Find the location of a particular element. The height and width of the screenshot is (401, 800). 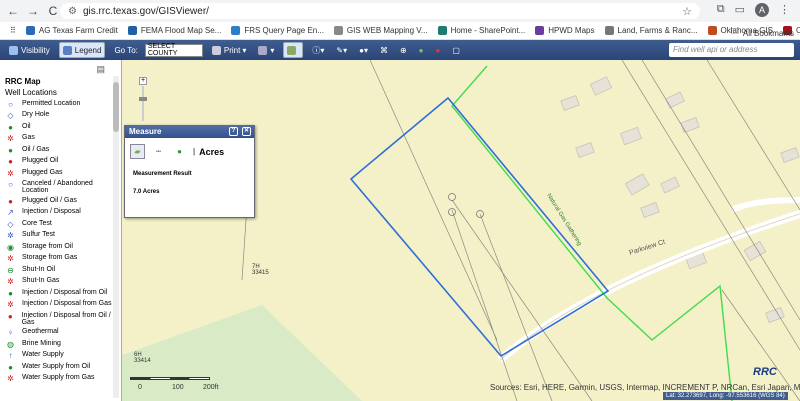

legend-subtitle: Well Locations is located at coordinates (31, 92).